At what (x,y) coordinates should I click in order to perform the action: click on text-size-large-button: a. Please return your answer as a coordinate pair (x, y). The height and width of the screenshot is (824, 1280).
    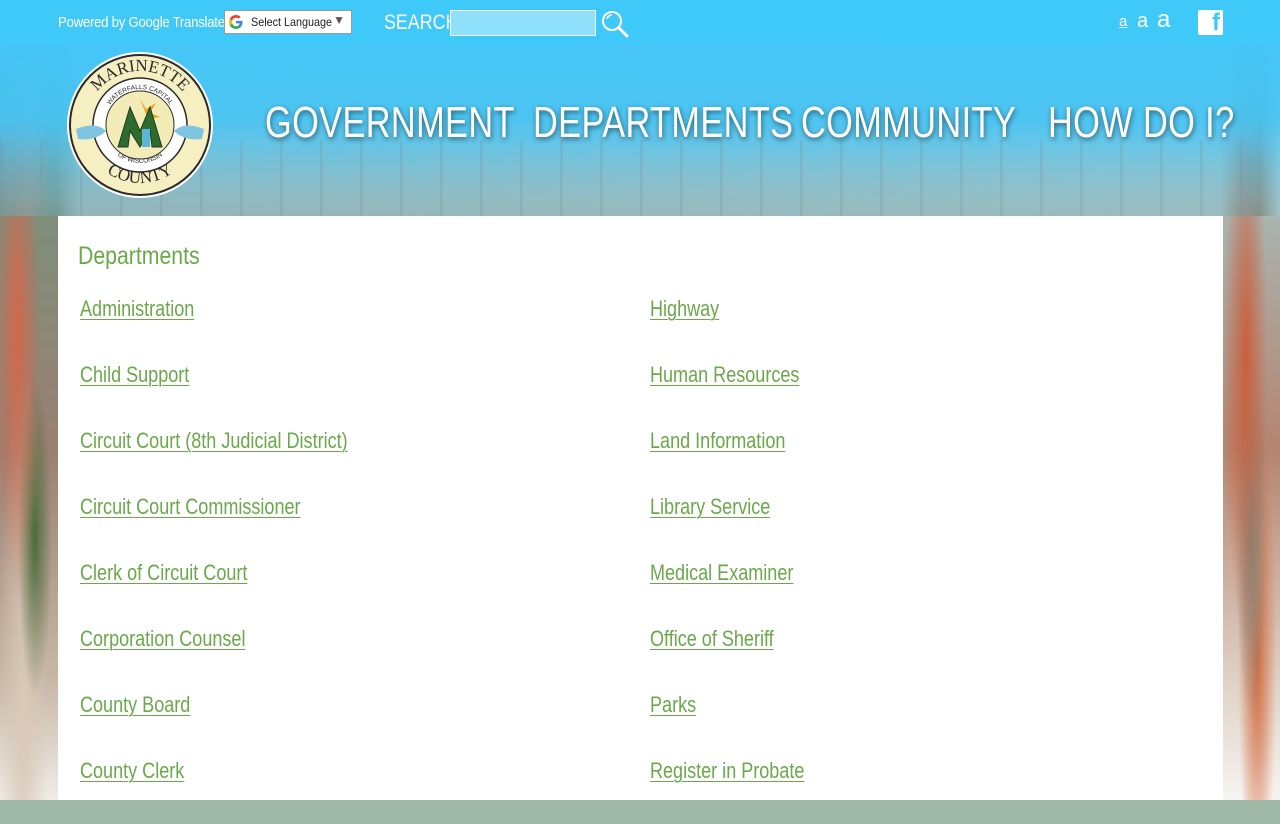
    Looking at the image, I should click on (1163, 20).